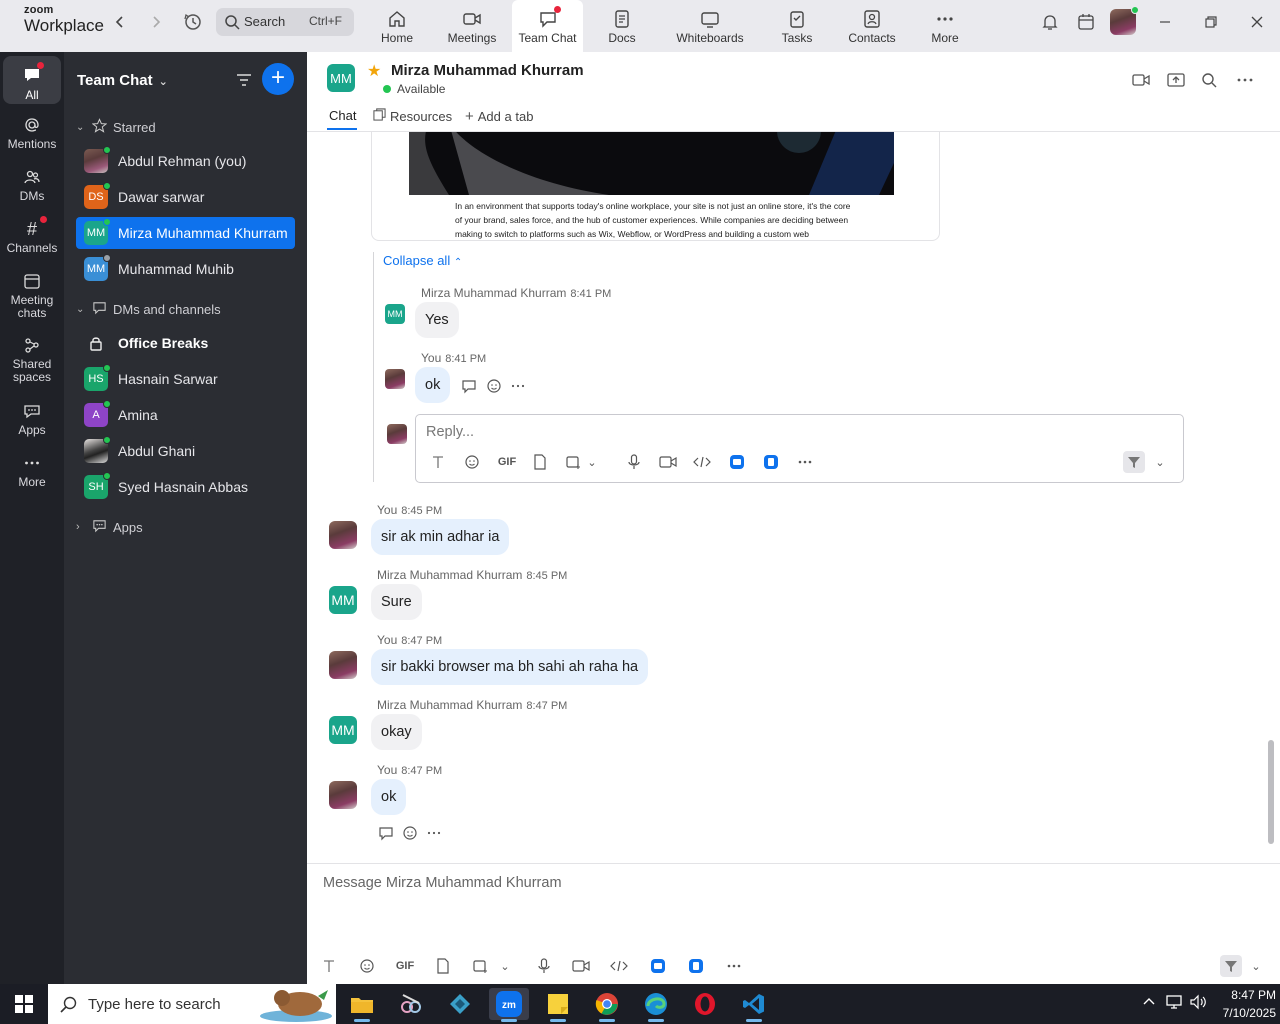  What do you see at coordinates (487, 70) in the screenshot?
I see `chat-contact-name: Mirza Muhammad Khurram` at bounding box center [487, 70].